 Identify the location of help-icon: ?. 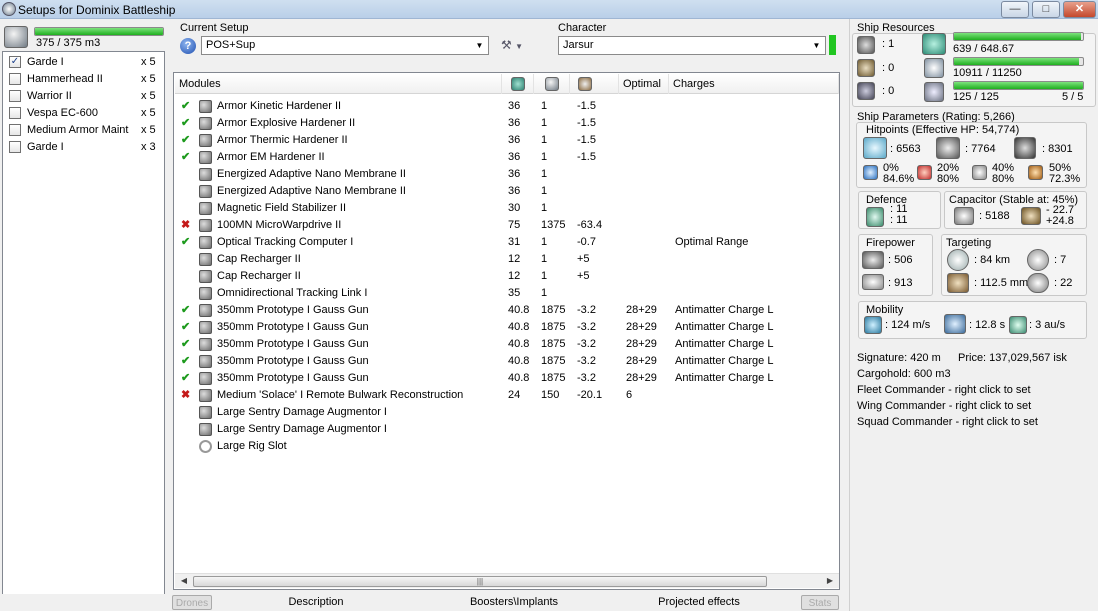
(188, 46).